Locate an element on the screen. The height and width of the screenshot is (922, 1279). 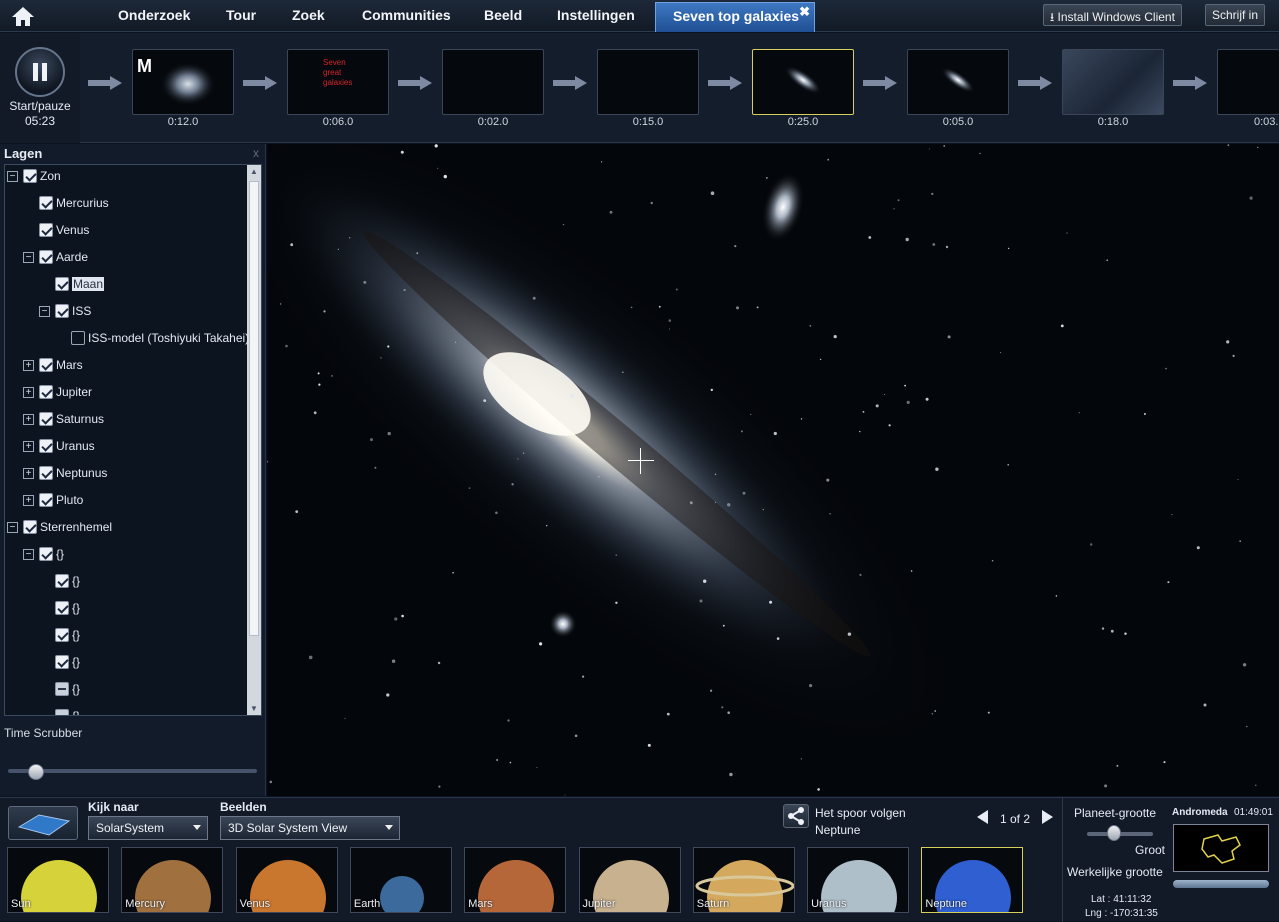
layer-row: + Pluto is located at coordinates (53, 500).